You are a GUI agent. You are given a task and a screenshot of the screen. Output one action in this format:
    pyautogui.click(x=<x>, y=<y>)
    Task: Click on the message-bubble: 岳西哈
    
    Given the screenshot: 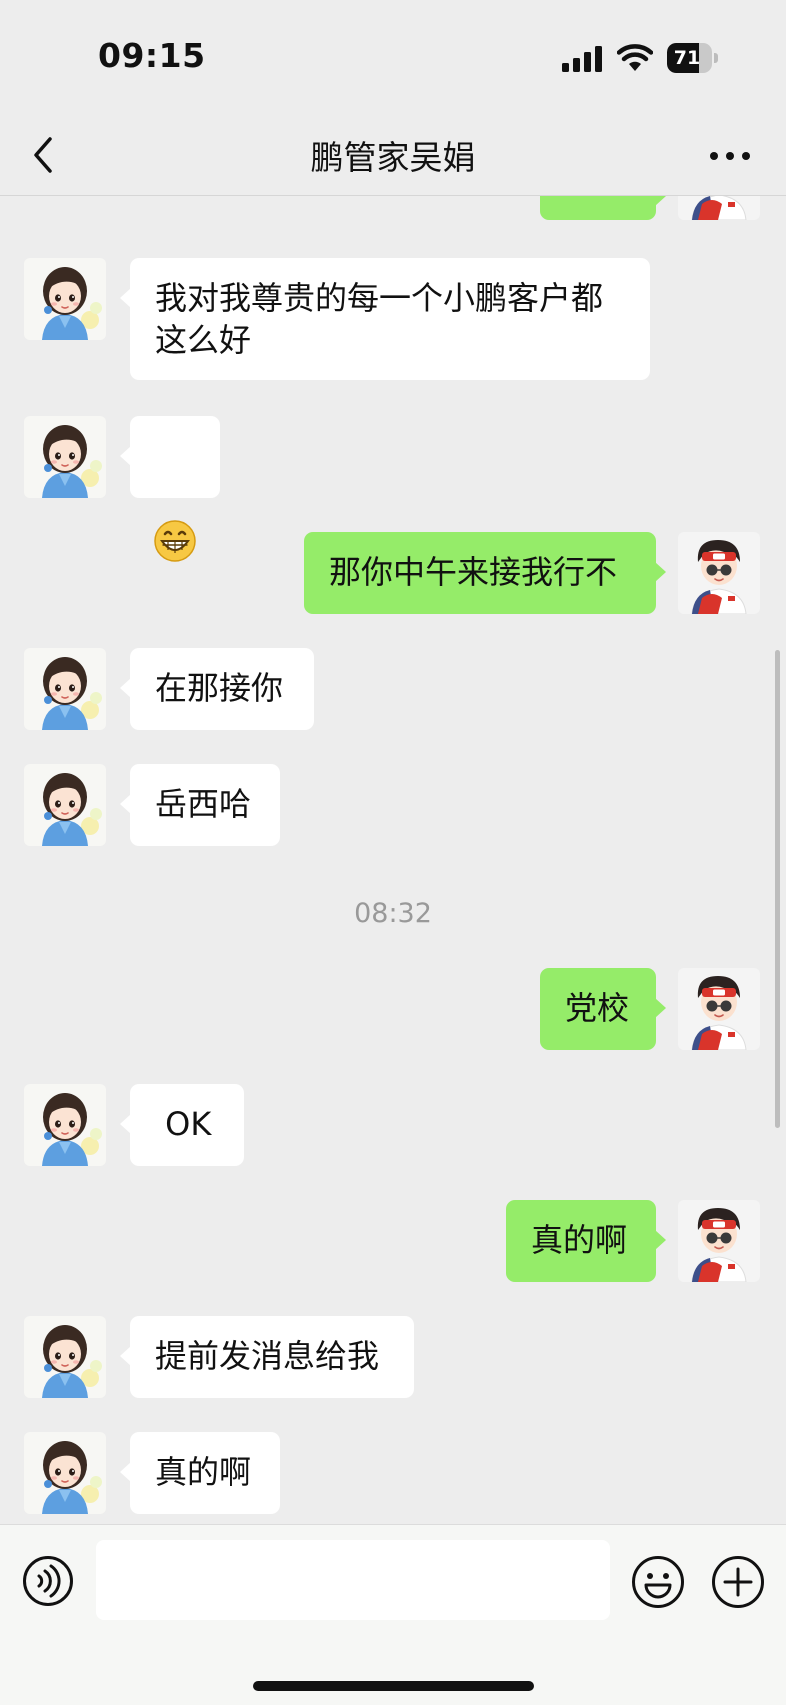 What is the action you would take?
    pyautogui.click(x=200, y=805)
    